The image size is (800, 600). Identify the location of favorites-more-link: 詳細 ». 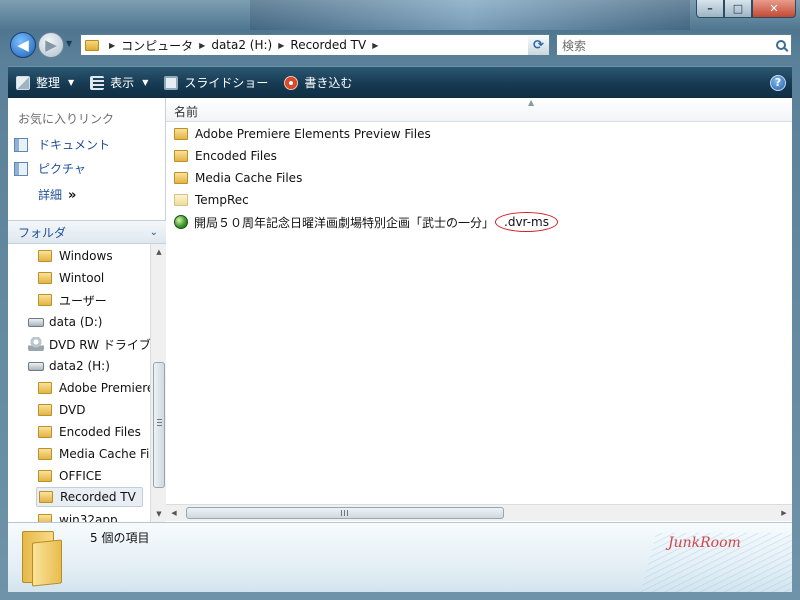
(57, 194).